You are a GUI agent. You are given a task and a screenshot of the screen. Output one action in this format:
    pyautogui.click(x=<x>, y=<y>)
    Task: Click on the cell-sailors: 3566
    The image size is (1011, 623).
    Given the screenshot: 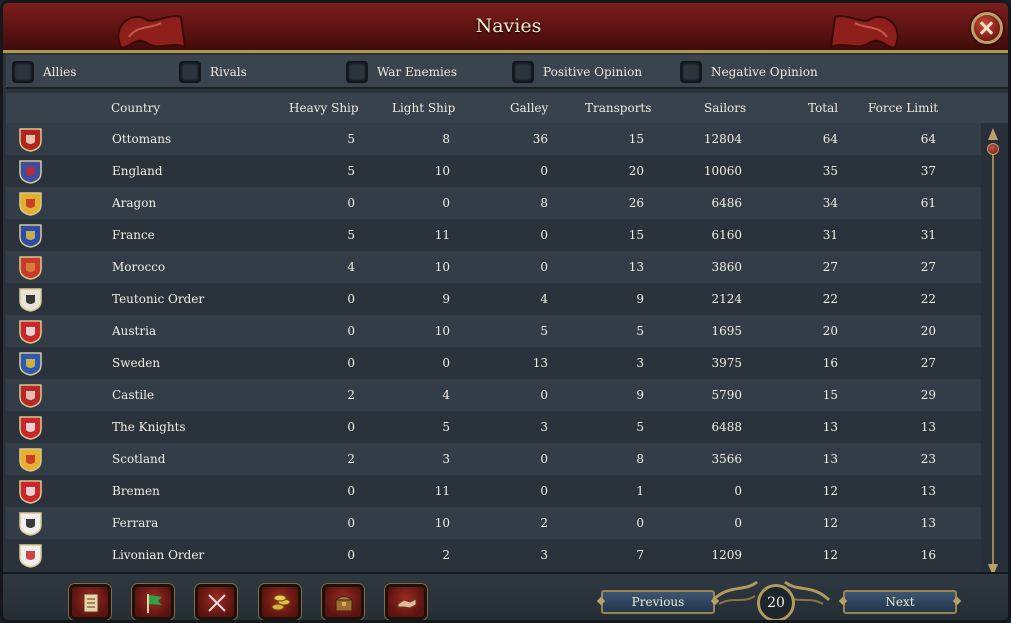 What is the action you would take?
    pyautogui.click(x=726, y=459)
    